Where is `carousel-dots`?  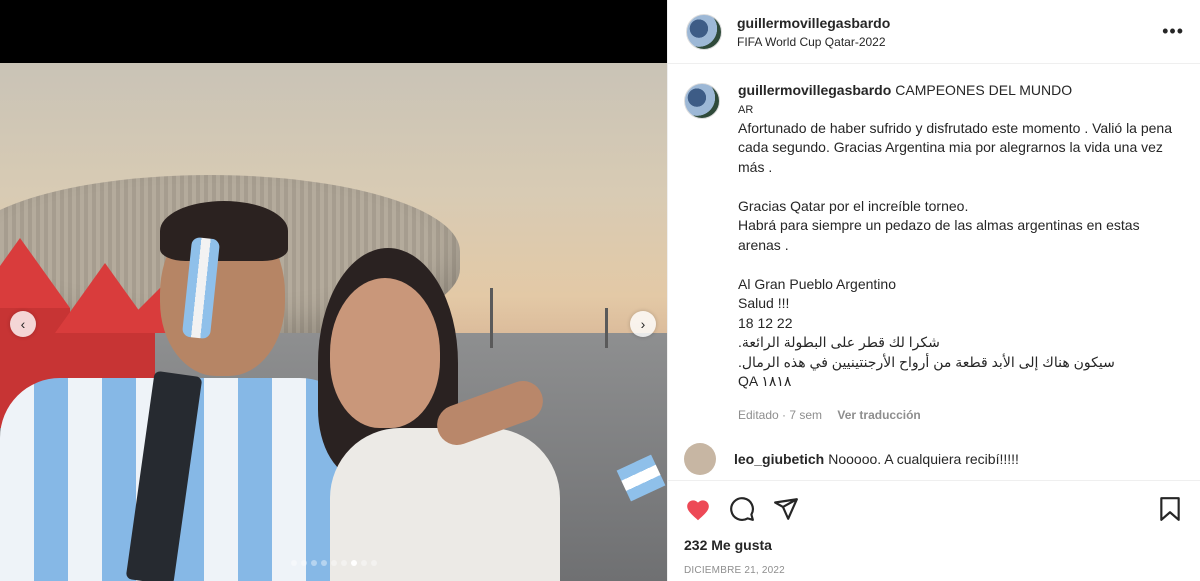
carousel-dots is located at coordinates (333, 563).